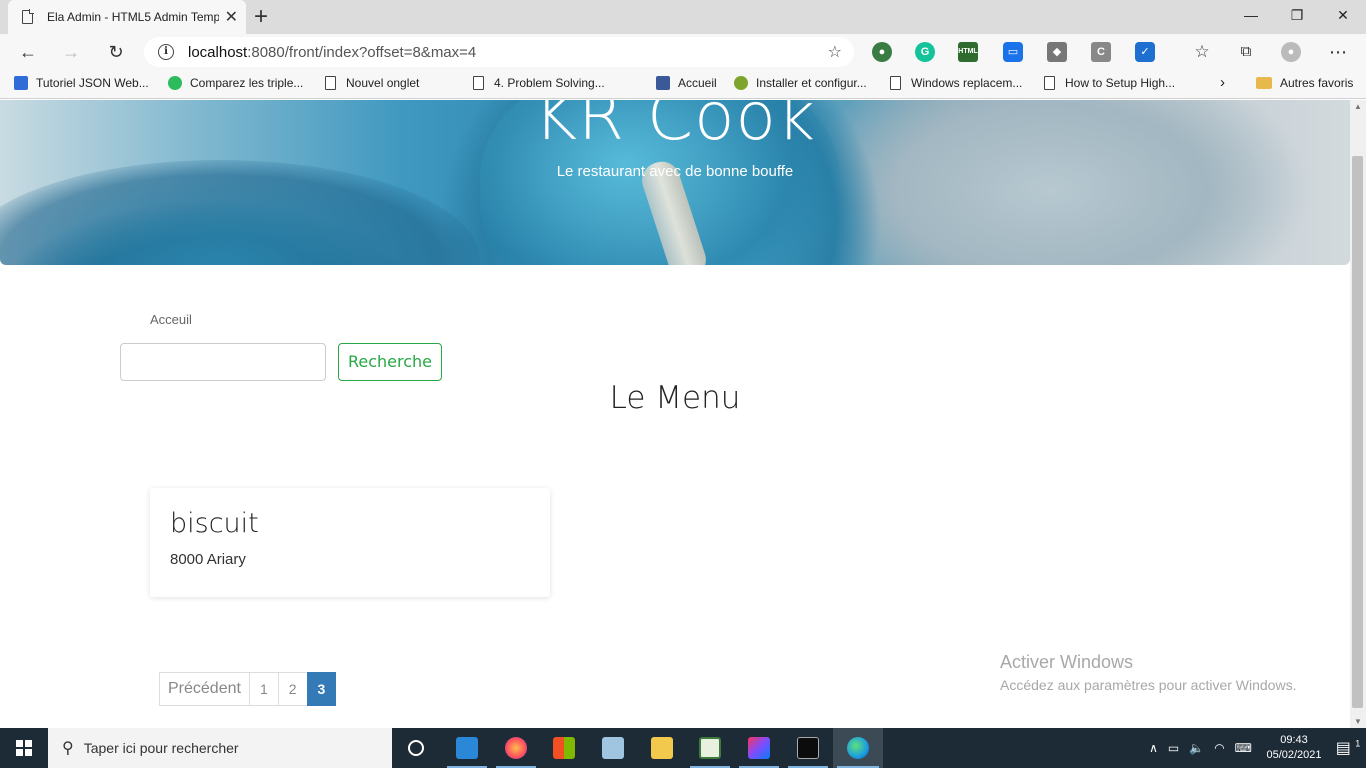 Image resolution: width=1366 pixels, height=768 pixels. What do you see at coordinates (1338, 52) in the screenshot?
I see `more-menu-icon: ⋯` at bounding box center [1338, 52].